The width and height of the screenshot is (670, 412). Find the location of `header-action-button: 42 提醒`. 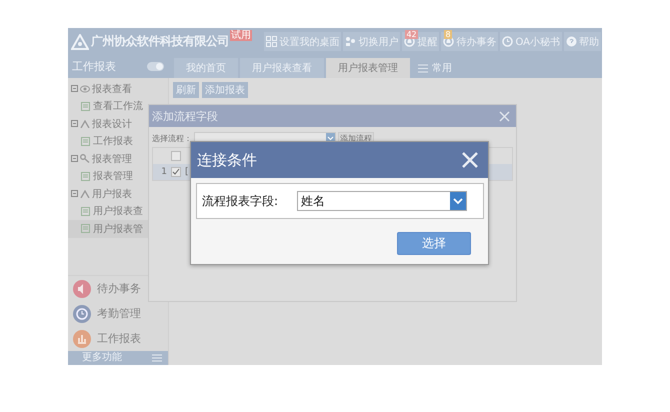

header-action-button: 42 提醒 is located at coordinates (421, 41).